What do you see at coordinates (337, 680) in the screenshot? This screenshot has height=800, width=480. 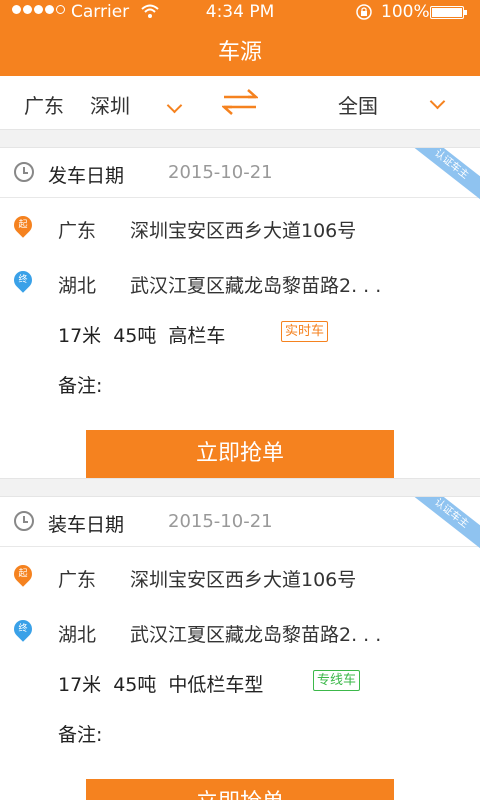 I see `dedicated-line-tag: 专线车` at bounding box center [337, 680].